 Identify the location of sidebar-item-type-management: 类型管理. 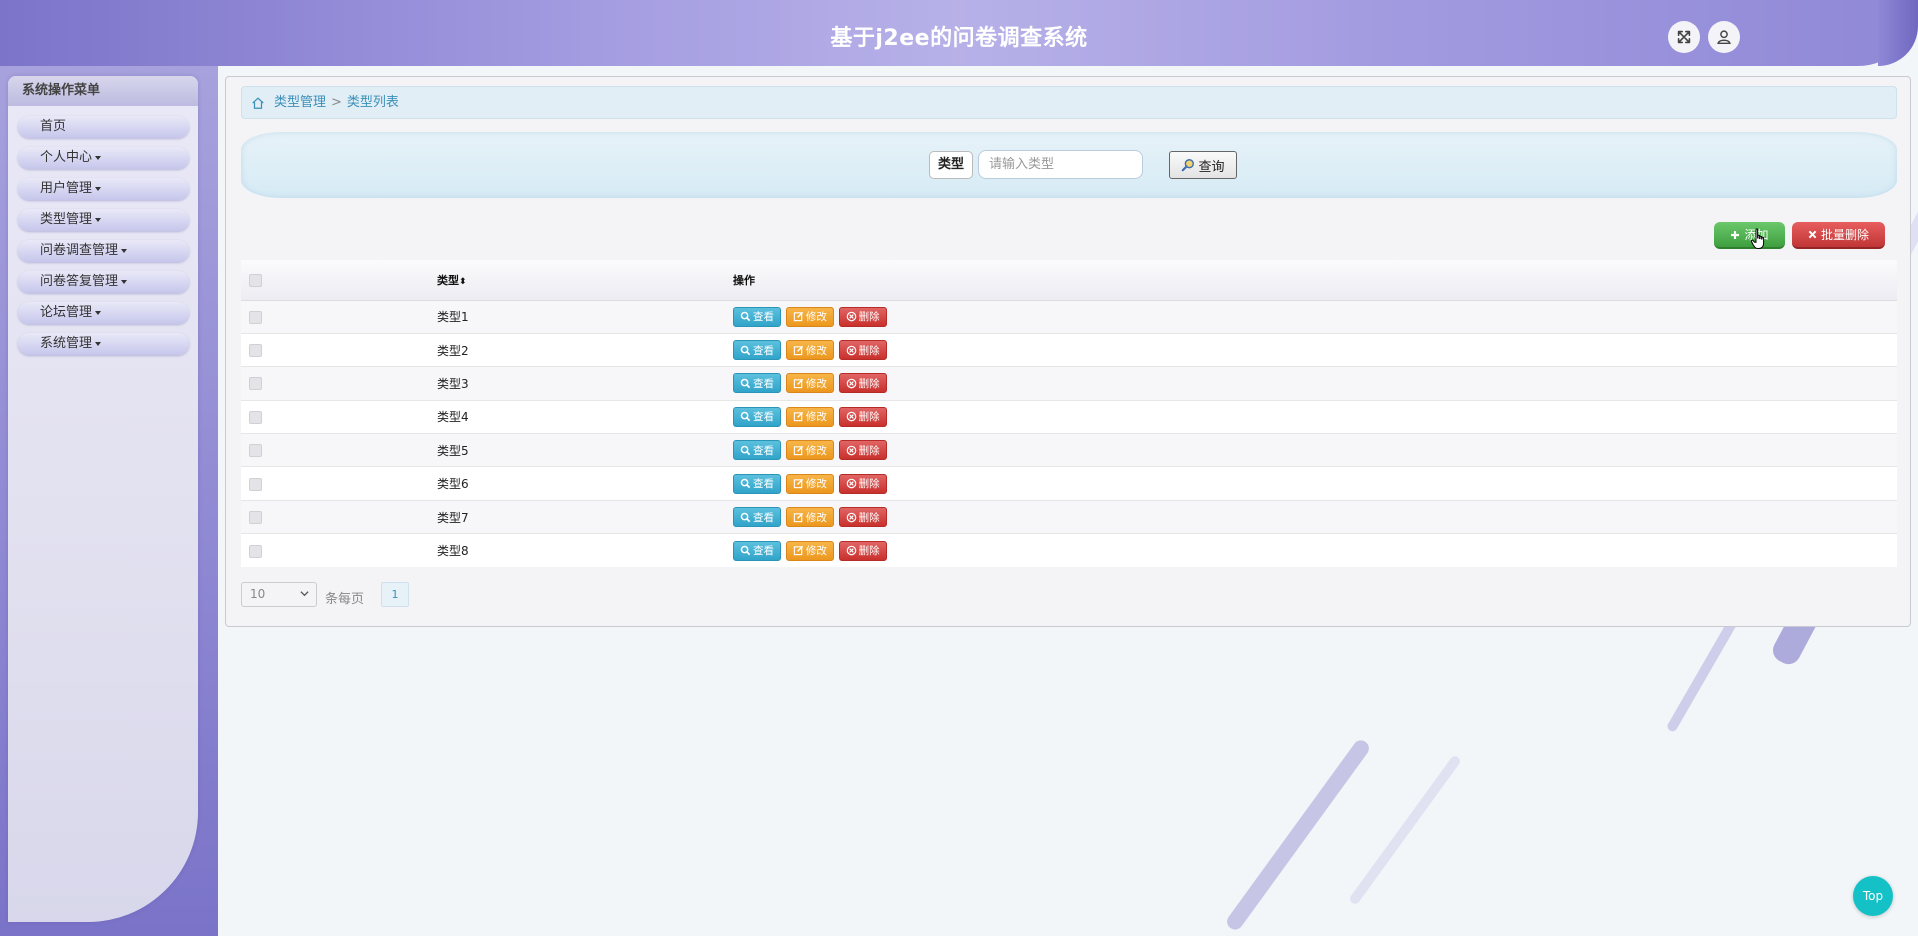
(103, 220).